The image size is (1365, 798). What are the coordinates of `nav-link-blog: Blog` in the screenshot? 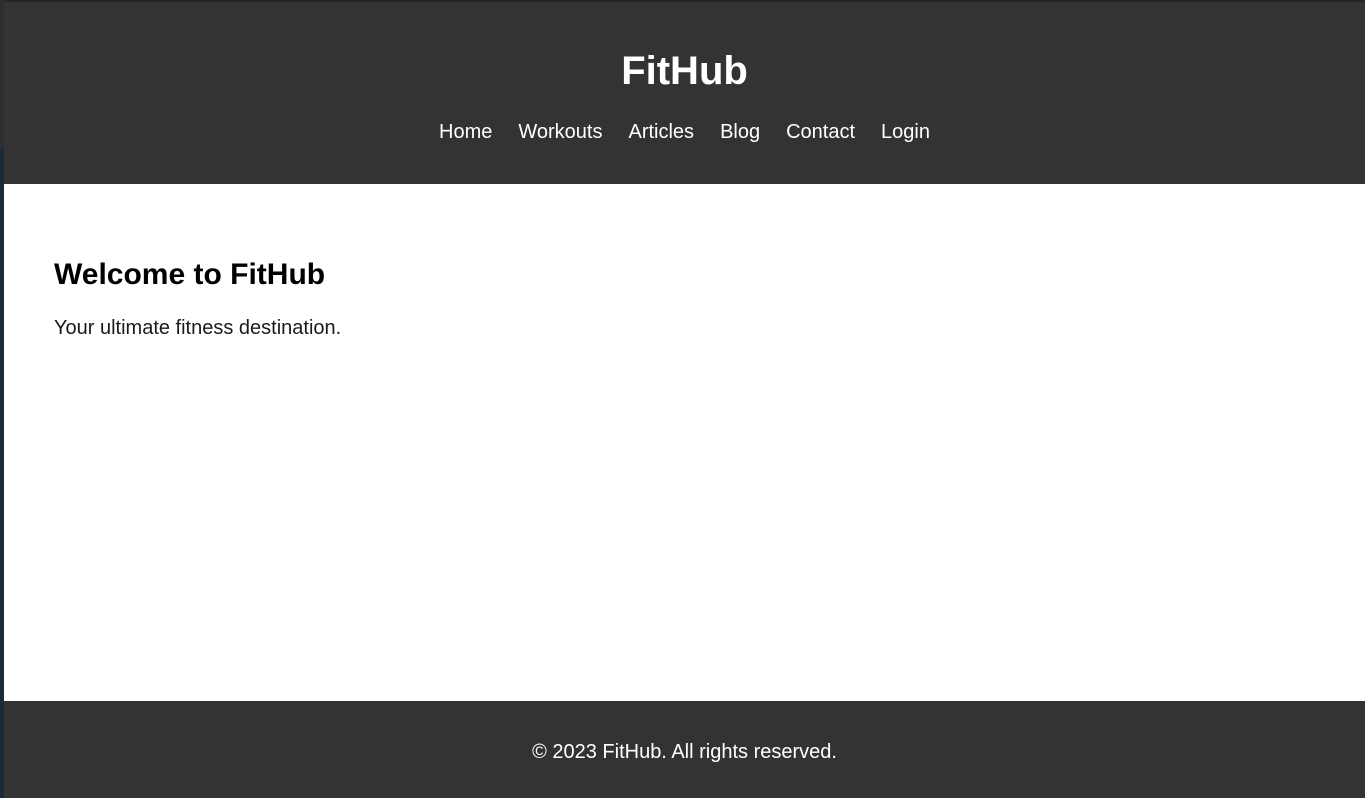 It's located at (740, 132).